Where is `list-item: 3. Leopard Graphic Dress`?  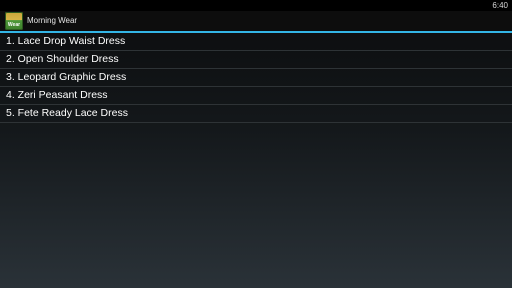 list-item: 3. Leopard Graphic Dress is located at coordinates (256, 78).